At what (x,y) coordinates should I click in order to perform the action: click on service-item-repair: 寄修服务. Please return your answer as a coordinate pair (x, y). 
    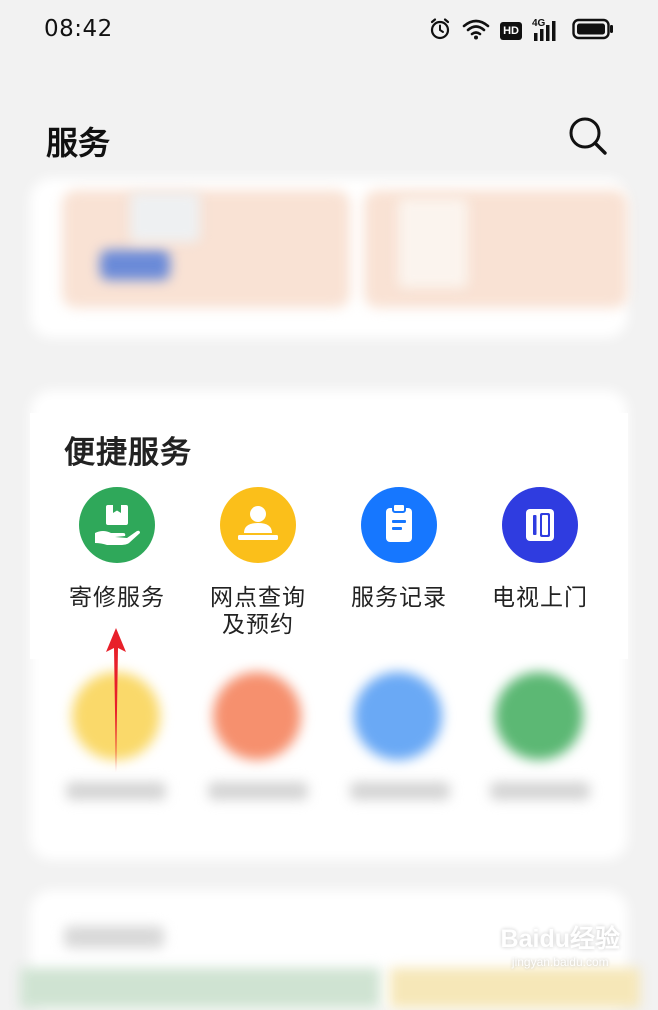
    Looking at the image, I should click on (117, 567).